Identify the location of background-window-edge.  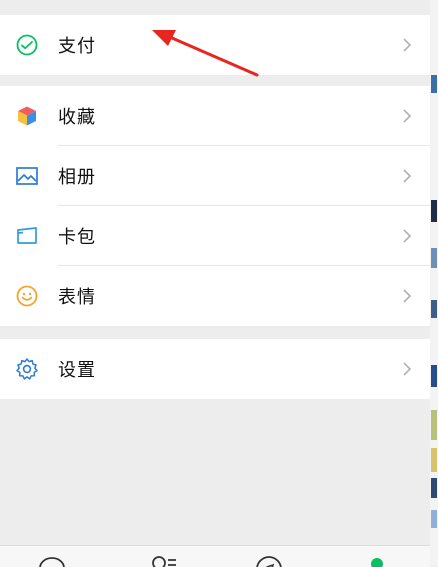
(434, 283).